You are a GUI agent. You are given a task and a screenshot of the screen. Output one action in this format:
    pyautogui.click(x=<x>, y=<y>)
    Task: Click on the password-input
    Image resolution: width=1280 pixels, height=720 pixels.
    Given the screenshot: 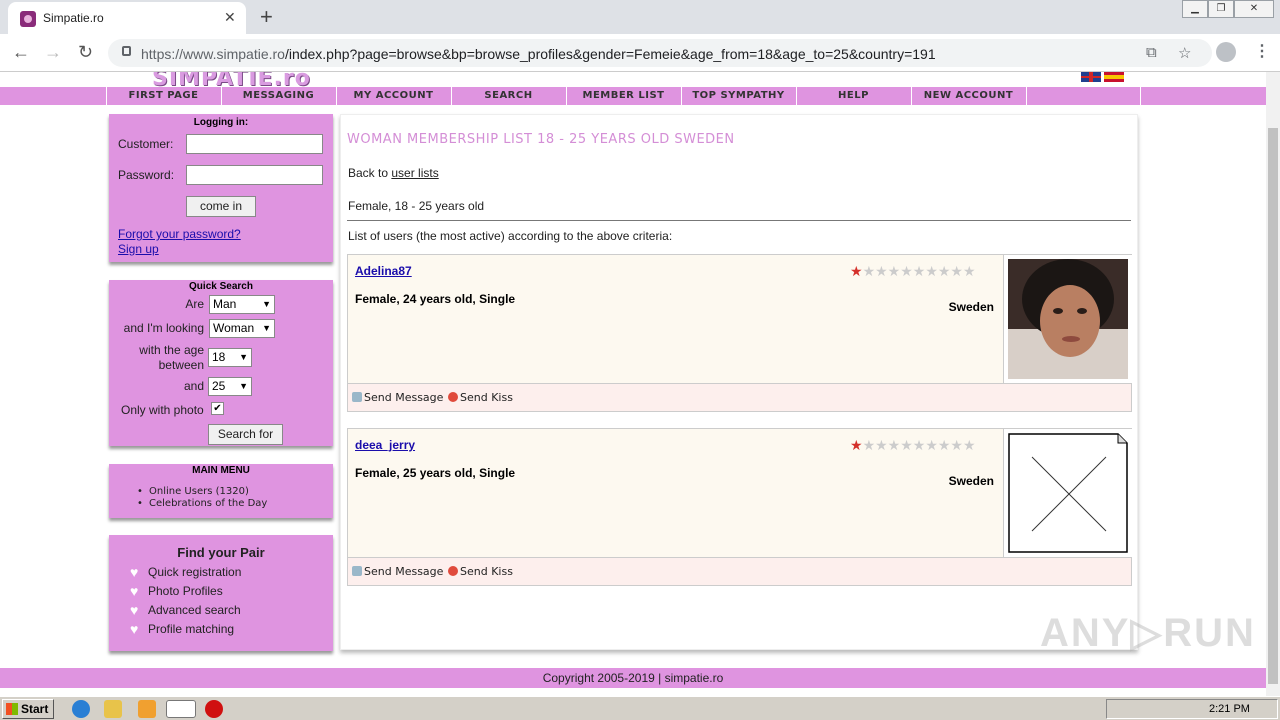 What is the action you would take?
    pyautogui.click(x=254, y=175)
    